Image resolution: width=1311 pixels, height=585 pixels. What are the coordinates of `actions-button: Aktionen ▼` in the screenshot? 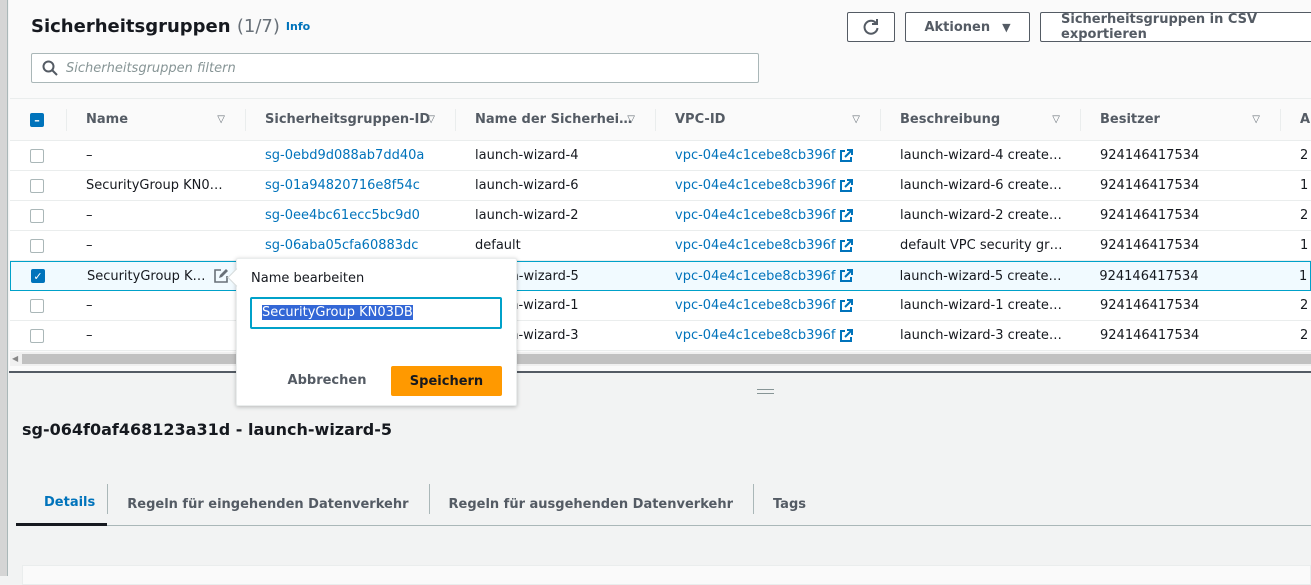 It's located at (967, 27).